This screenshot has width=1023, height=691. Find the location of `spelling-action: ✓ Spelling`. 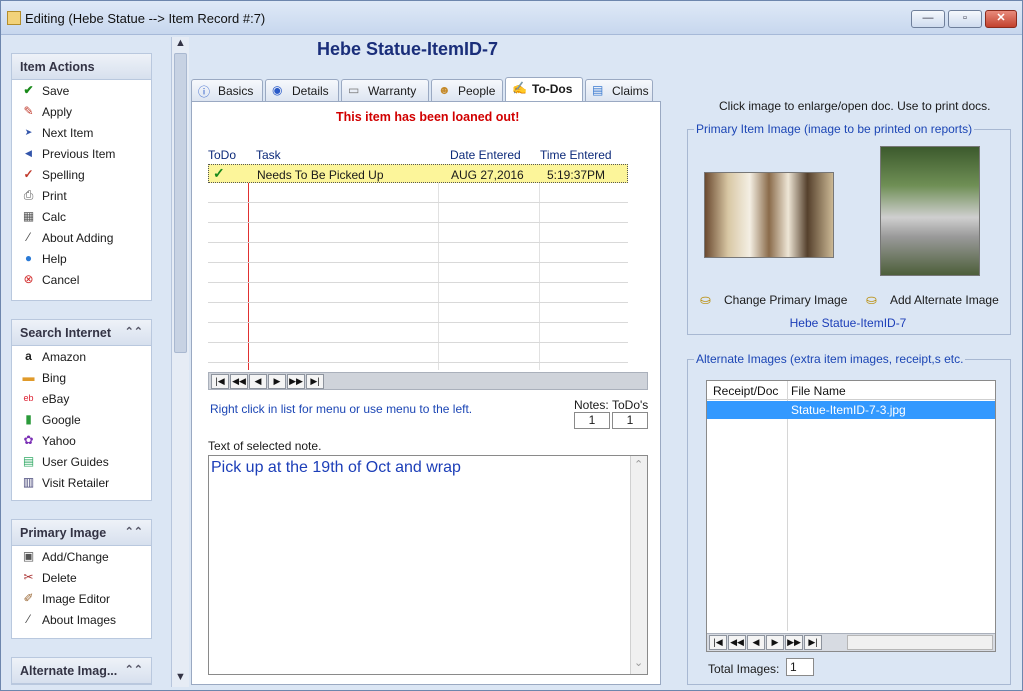

spelling-action: ✓ Spelling is located at coordinates (81, 174).